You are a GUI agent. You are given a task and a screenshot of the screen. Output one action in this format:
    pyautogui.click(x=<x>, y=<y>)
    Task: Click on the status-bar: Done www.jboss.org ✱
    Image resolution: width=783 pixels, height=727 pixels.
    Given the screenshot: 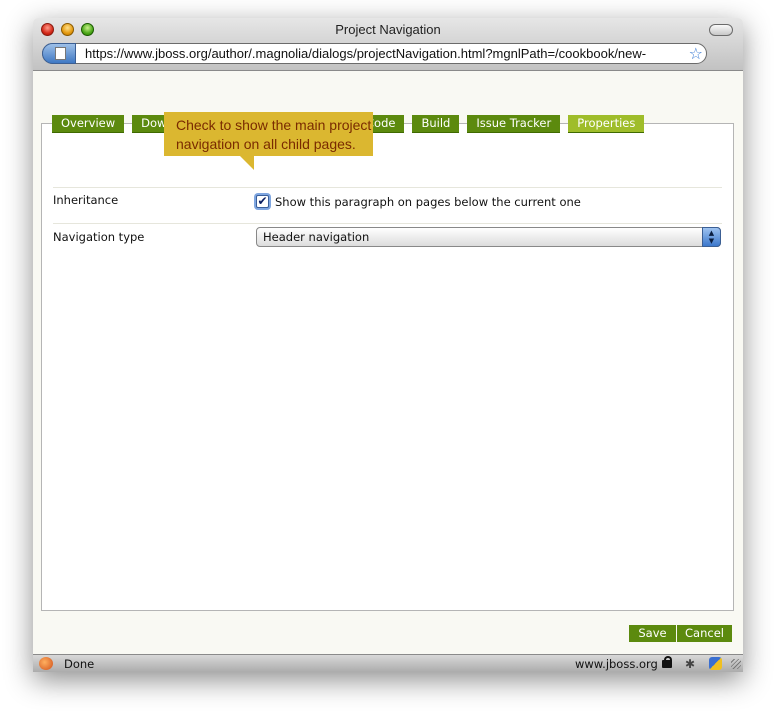 What is the action you would take?
    pyautogui.click(x=388, y=663)
    